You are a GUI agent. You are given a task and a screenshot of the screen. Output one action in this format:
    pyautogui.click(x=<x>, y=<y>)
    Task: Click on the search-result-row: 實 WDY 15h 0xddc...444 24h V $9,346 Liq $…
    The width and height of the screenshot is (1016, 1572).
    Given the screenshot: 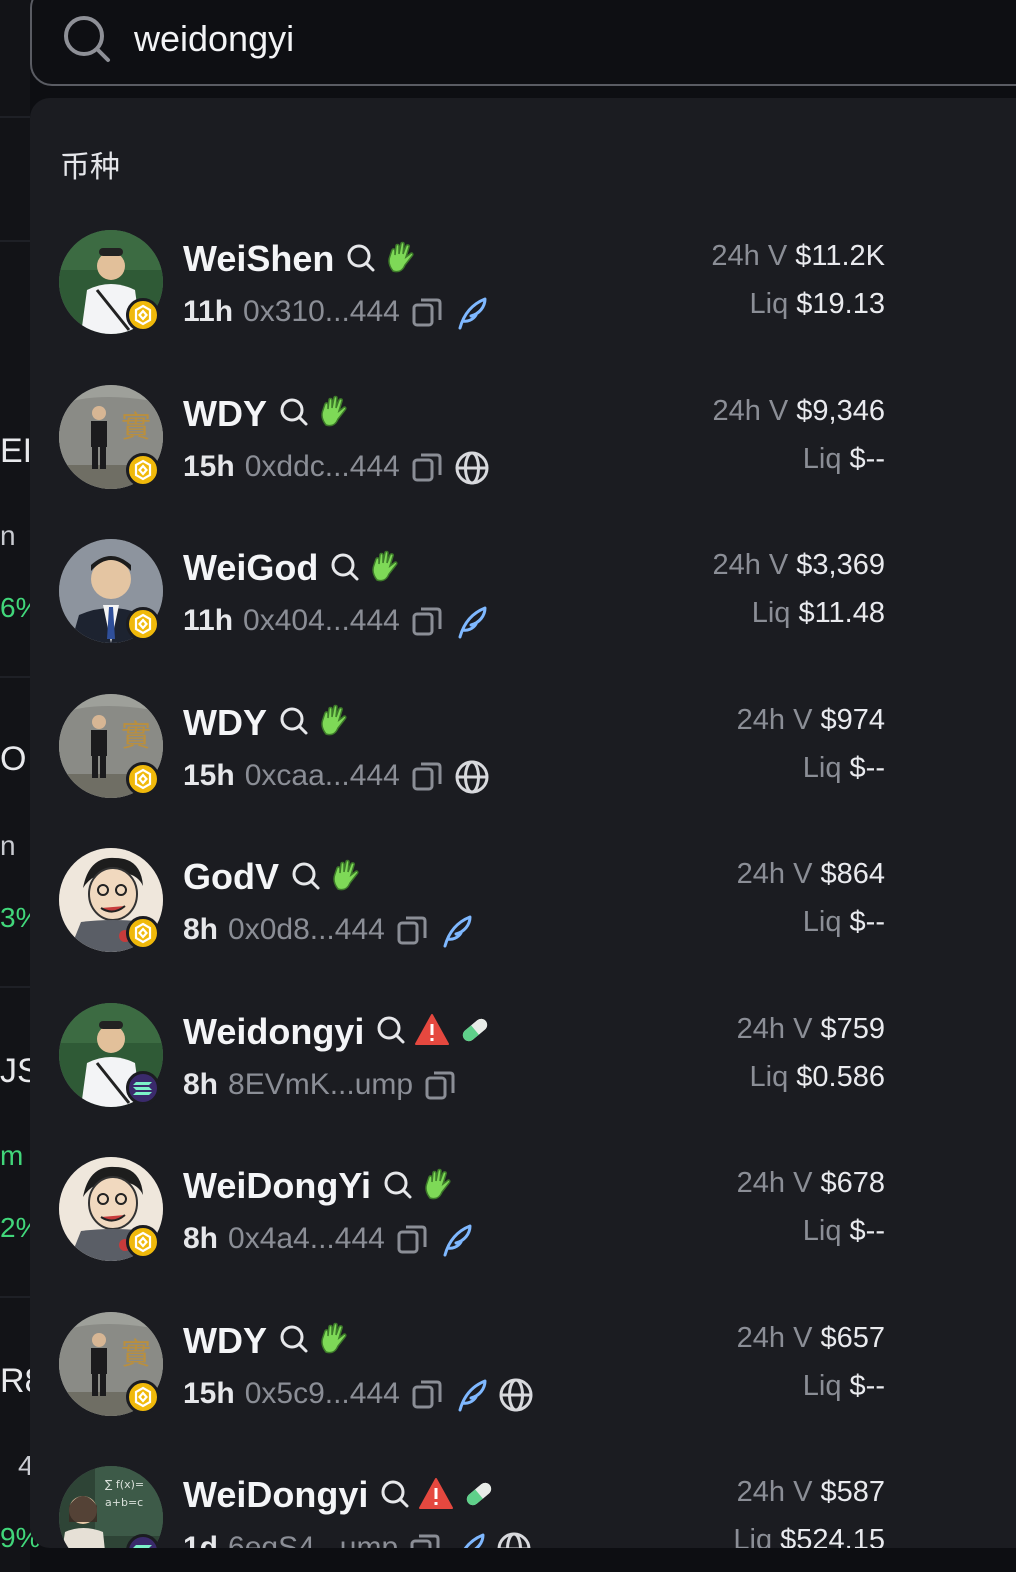 What is the action you would take?
    pyautogui.click(x=523, y=459)
    